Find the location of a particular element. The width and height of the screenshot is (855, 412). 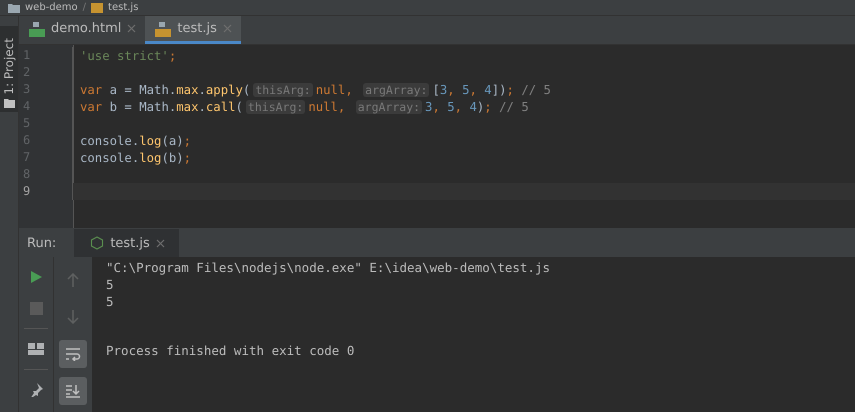

down-arrow-icon is located at coordinates (73, 317).